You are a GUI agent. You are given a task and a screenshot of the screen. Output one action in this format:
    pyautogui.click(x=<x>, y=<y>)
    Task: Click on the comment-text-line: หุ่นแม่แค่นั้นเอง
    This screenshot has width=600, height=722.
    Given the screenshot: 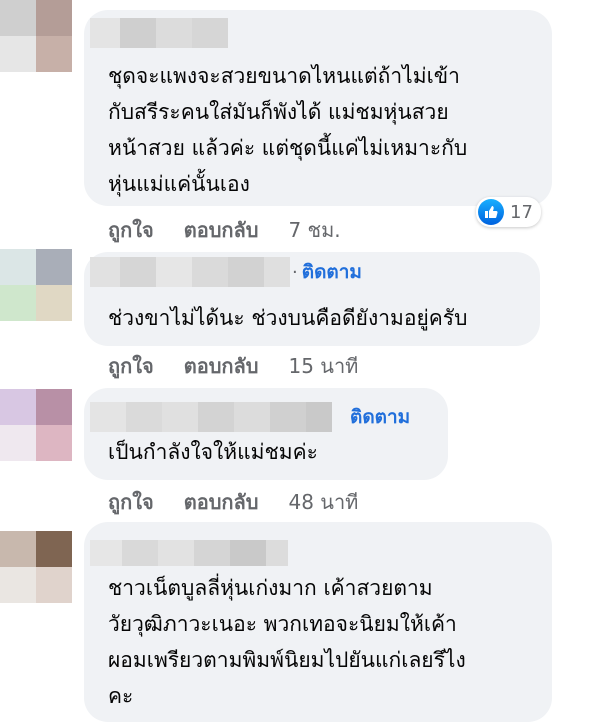 What is the action you would take?
    pyautogui.click(x=179, y=184)
    